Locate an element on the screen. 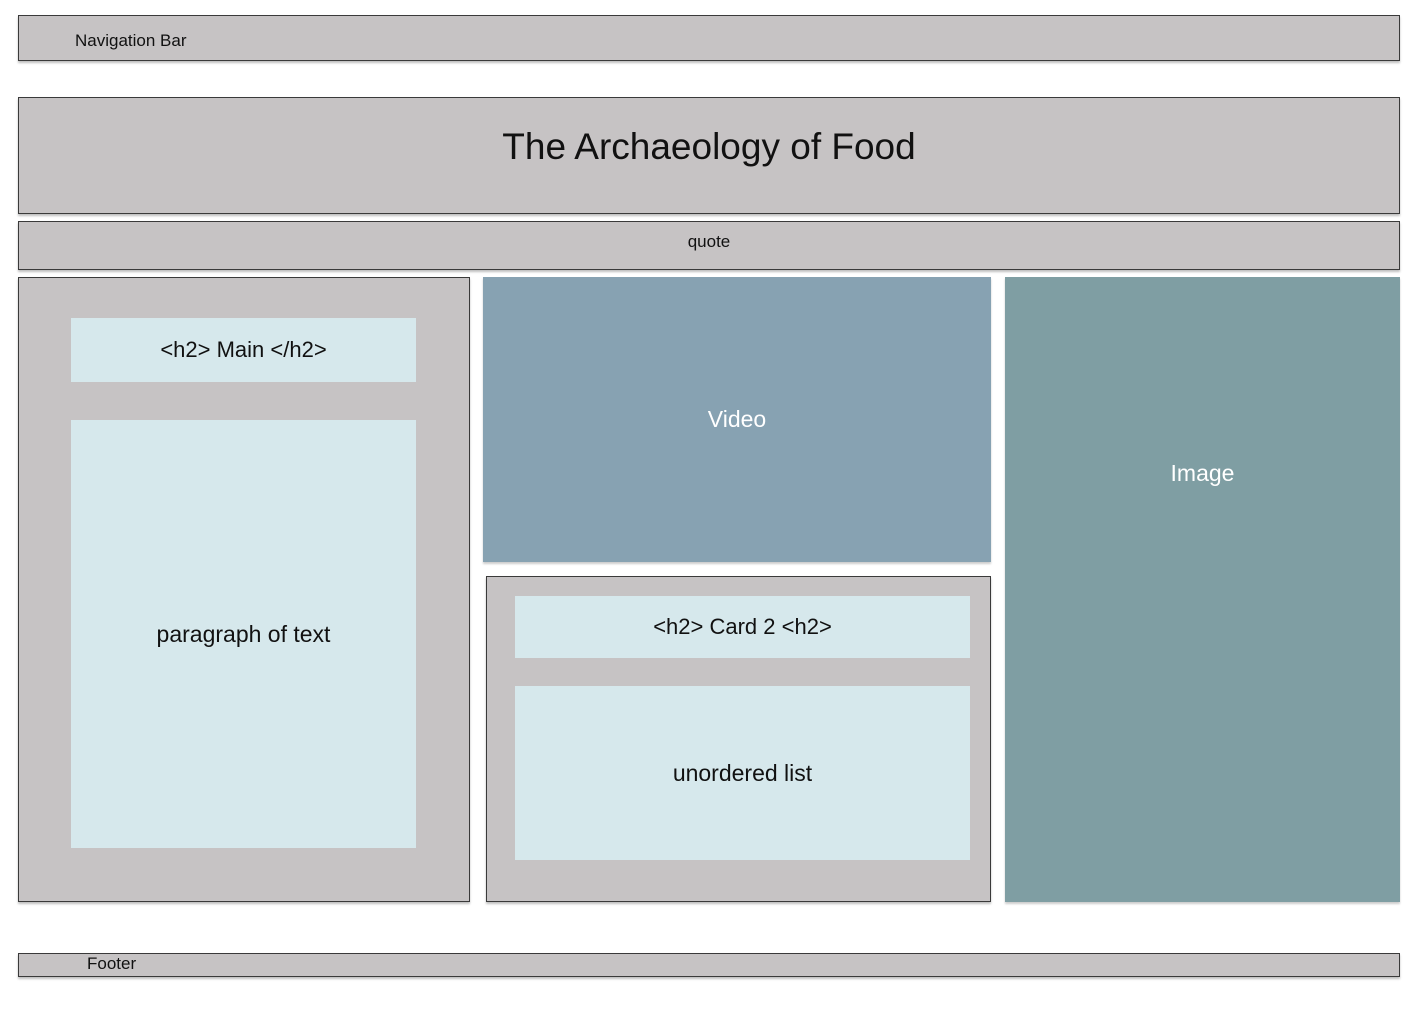 The image size is (1418, 1018). card-2-list-block: unordered list is located at coordinates (742, 773).